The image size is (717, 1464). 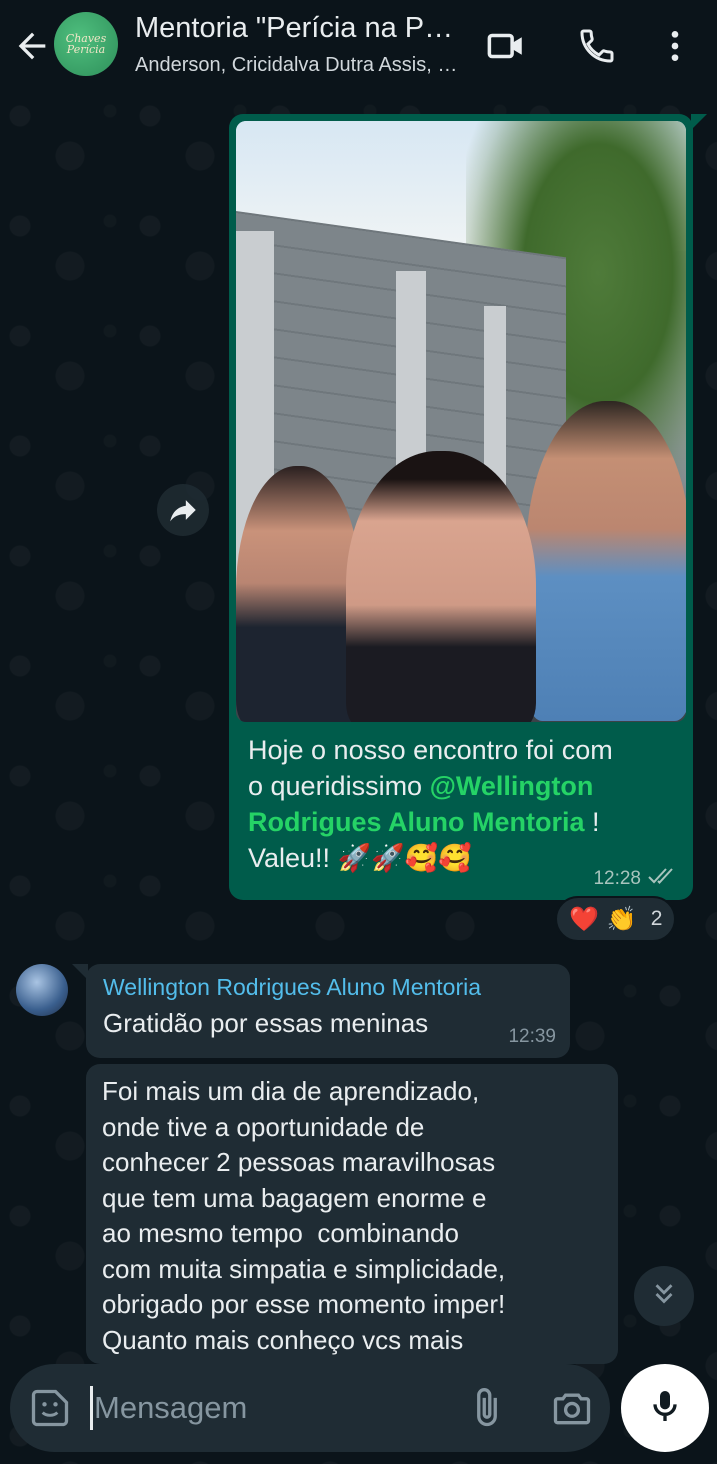 I want to click on clap-reaction-icon: 👏, so click(x=621, y=919).